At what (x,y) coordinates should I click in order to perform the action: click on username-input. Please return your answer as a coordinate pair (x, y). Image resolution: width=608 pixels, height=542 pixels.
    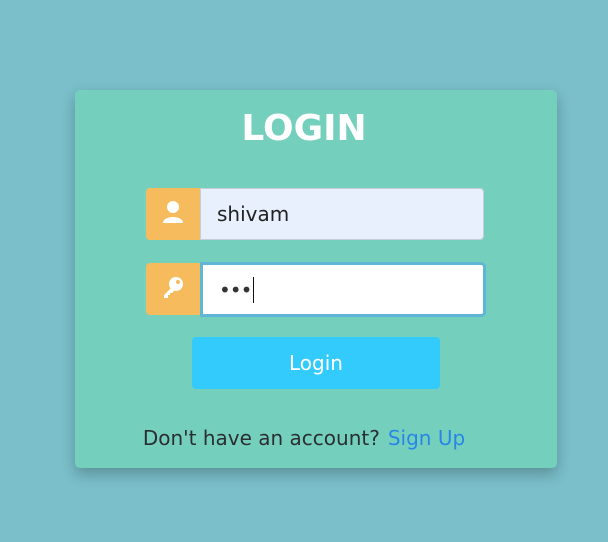
    Looking at the image, I should click on (342, 214).